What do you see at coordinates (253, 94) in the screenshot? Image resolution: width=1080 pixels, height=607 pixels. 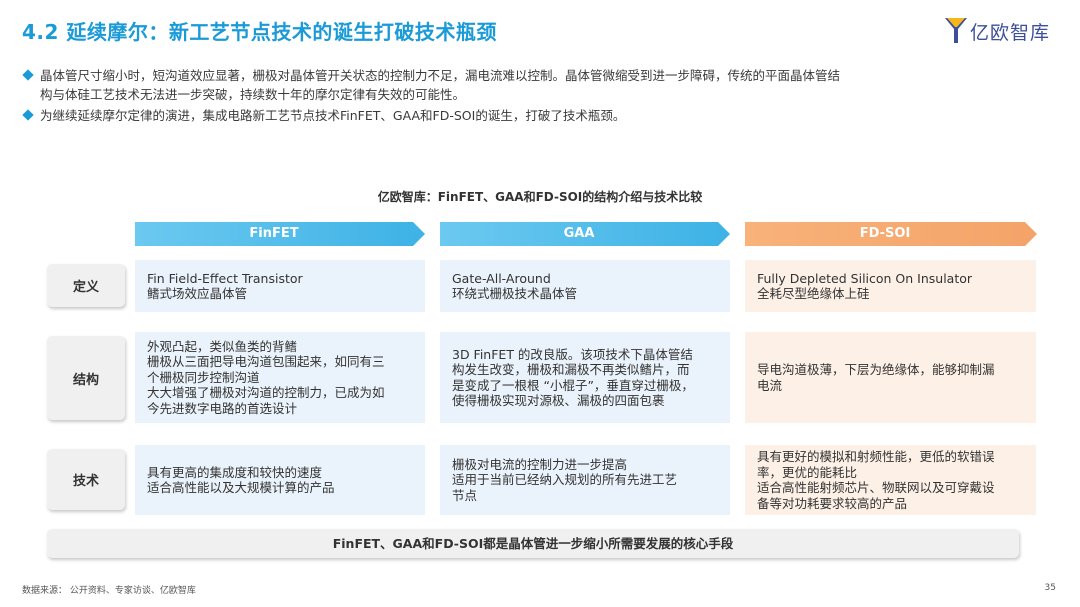 I see `bullet-text: 构与体硅工艺技术无法进一步突破，持续数十年的摩尔定律有失效的可能性。` at bounding box center [253, 94].